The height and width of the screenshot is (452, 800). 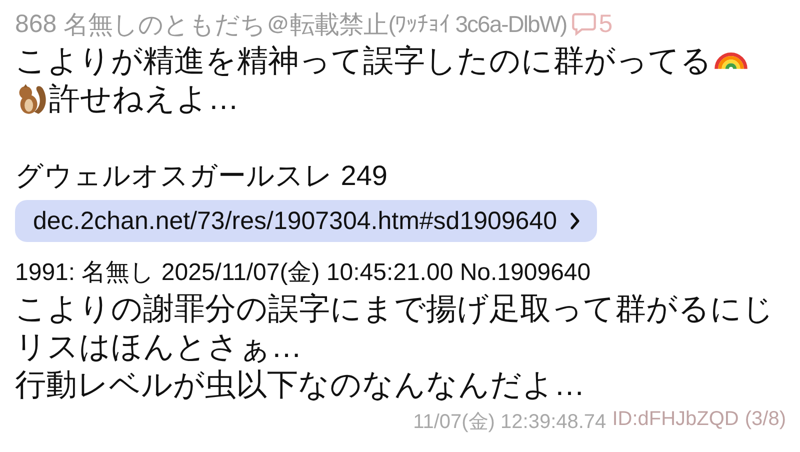 I want to click on rainbow-icon, so click(x=731, y=61).